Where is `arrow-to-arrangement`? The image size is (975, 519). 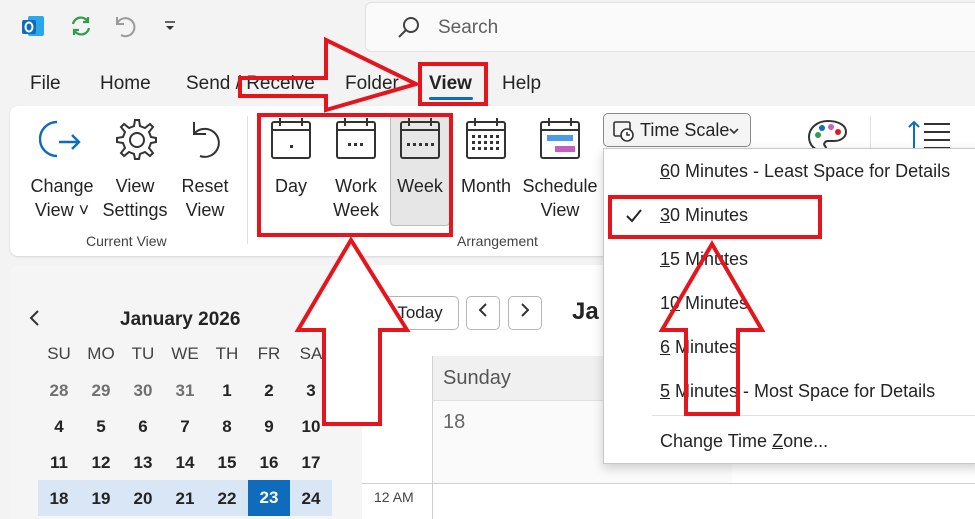 arrow-to-arrangement is located at coordinates (352, 331).